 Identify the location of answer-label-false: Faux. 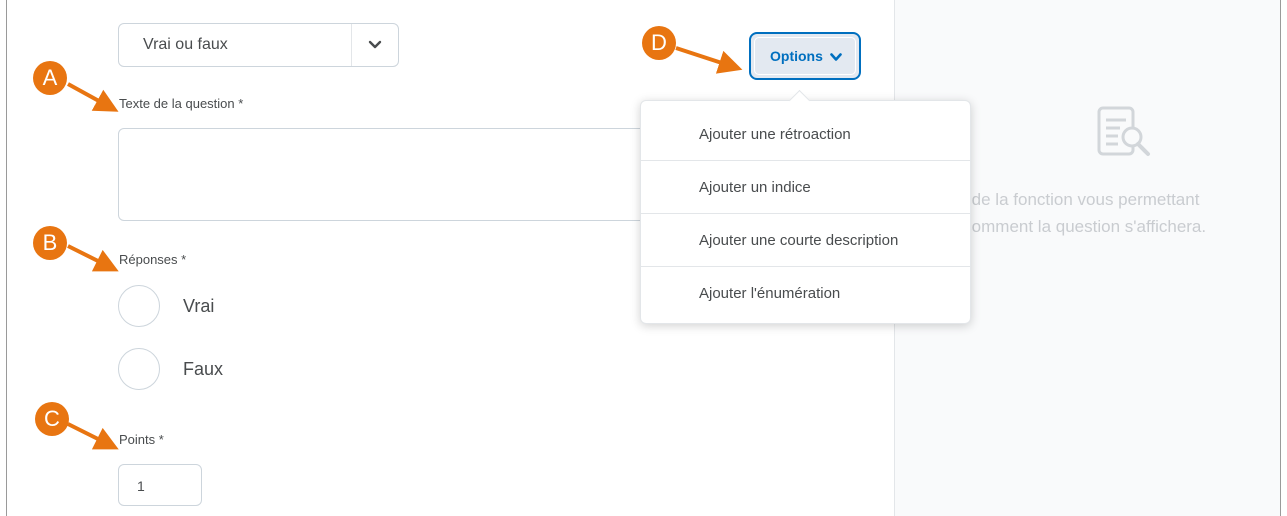
(203, 369).